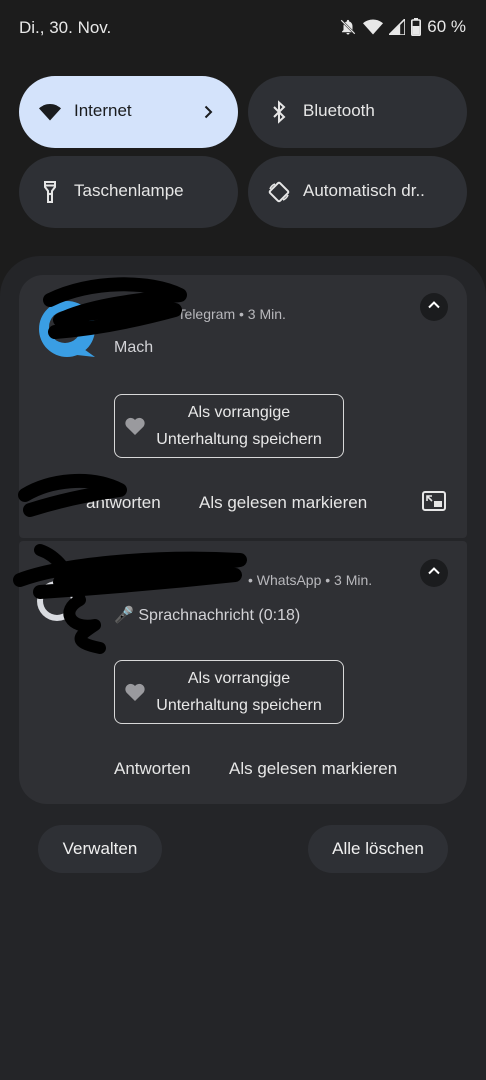 The width and height of the screenshot is (486, 1080). I want to click on tile-auto-rotate: Automatisch dr.., so click(357, 192).